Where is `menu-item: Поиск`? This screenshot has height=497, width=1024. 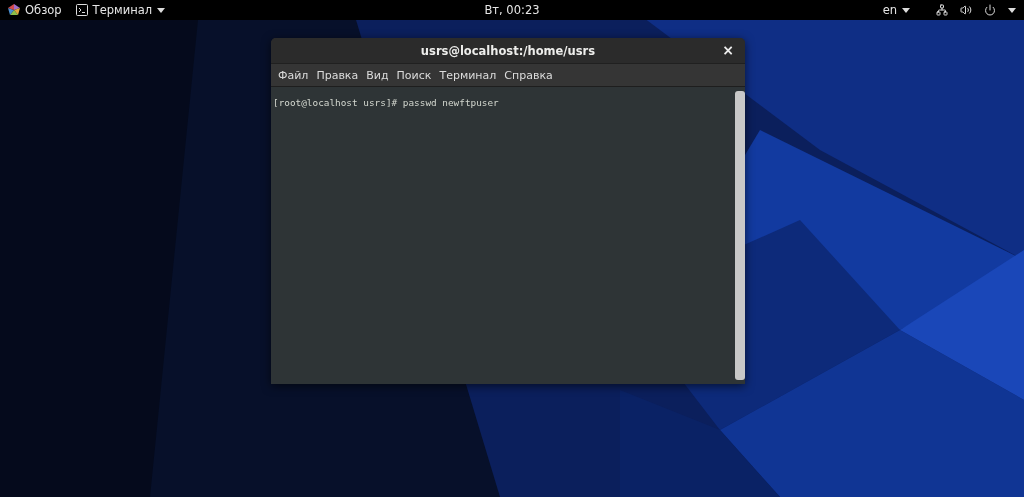
menu-item: Поиск is located at coordinates (414, 75).